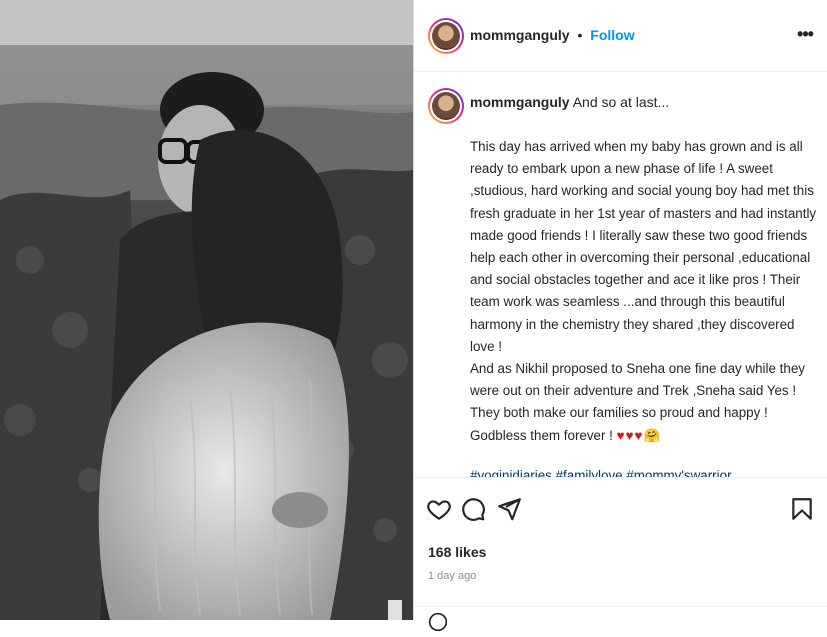 The image size is (827, 637). I want to click on post-header: mommganguly • Follow •••, so click(620, 36).